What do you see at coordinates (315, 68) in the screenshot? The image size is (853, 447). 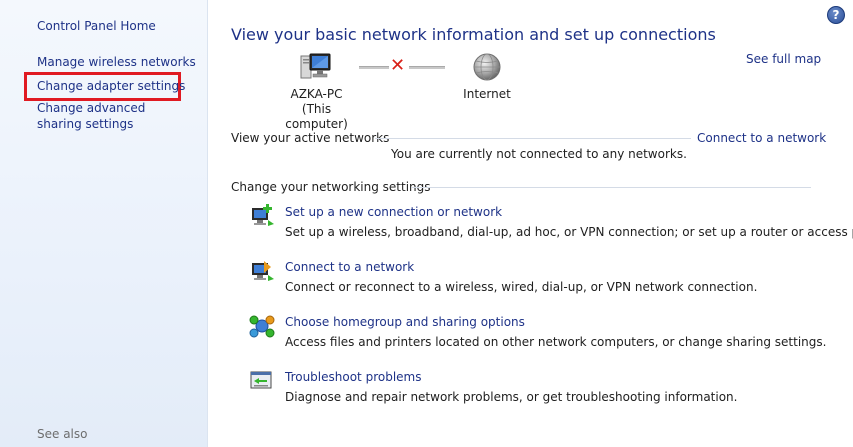 I see `computer-icon` at bounding box center [315, 68].